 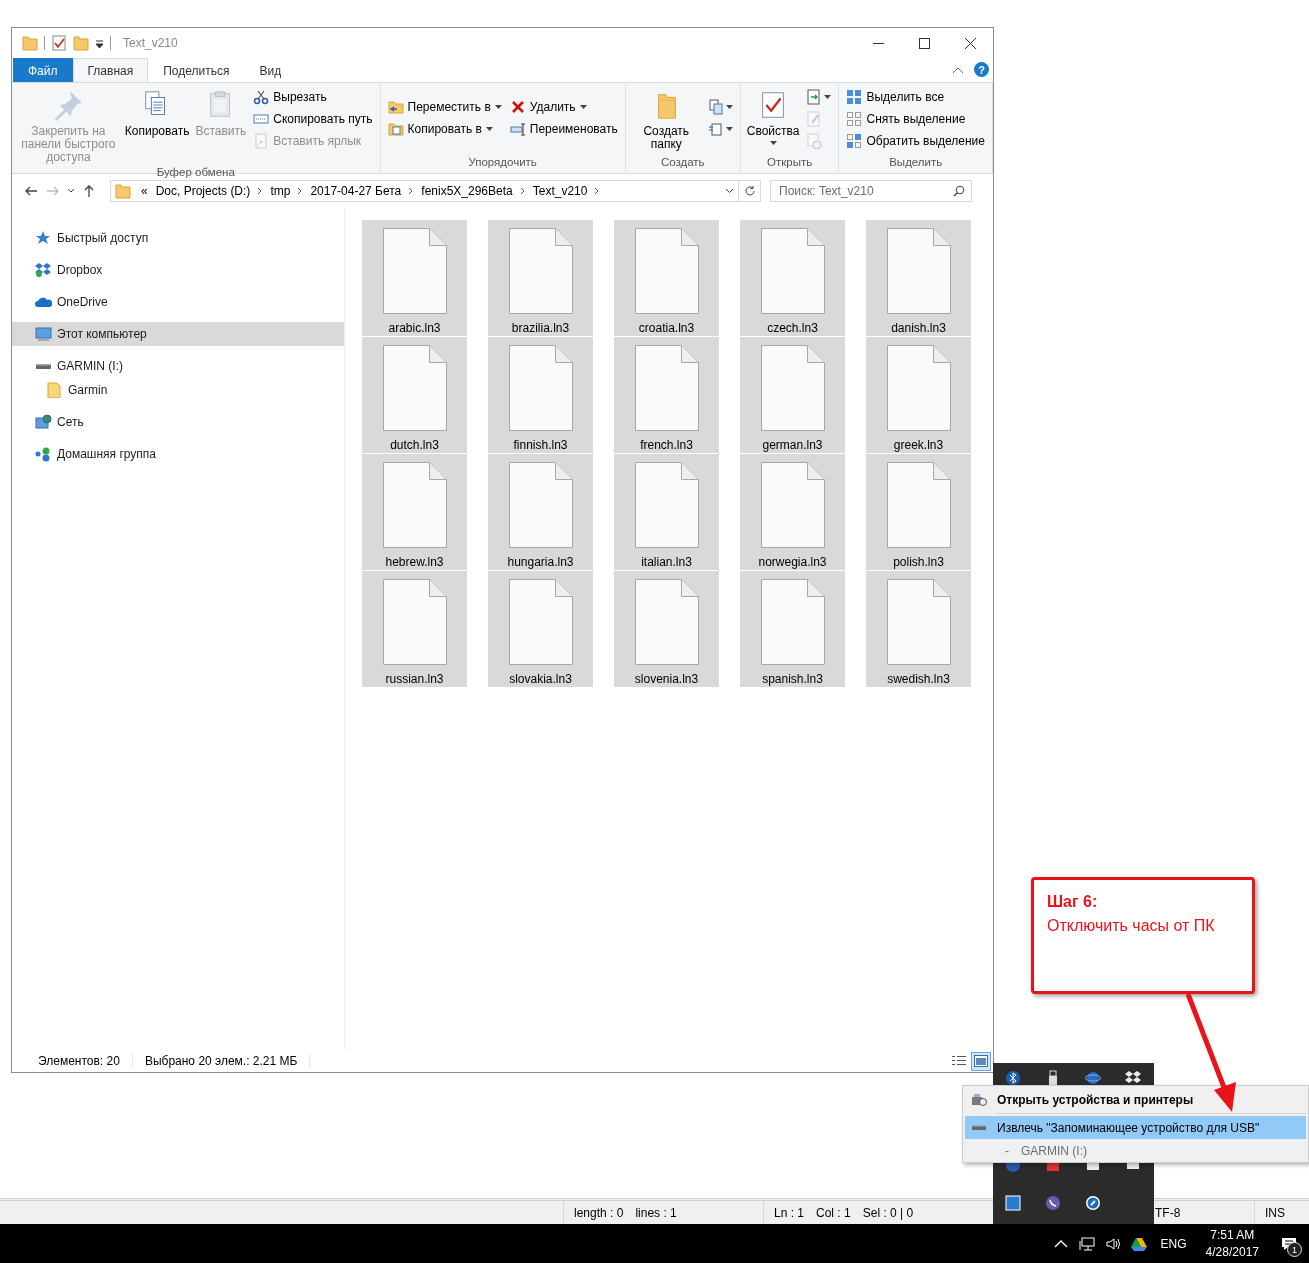 I want to click on ribbon-button: Обратить выделение, so click(x=915, y=141).